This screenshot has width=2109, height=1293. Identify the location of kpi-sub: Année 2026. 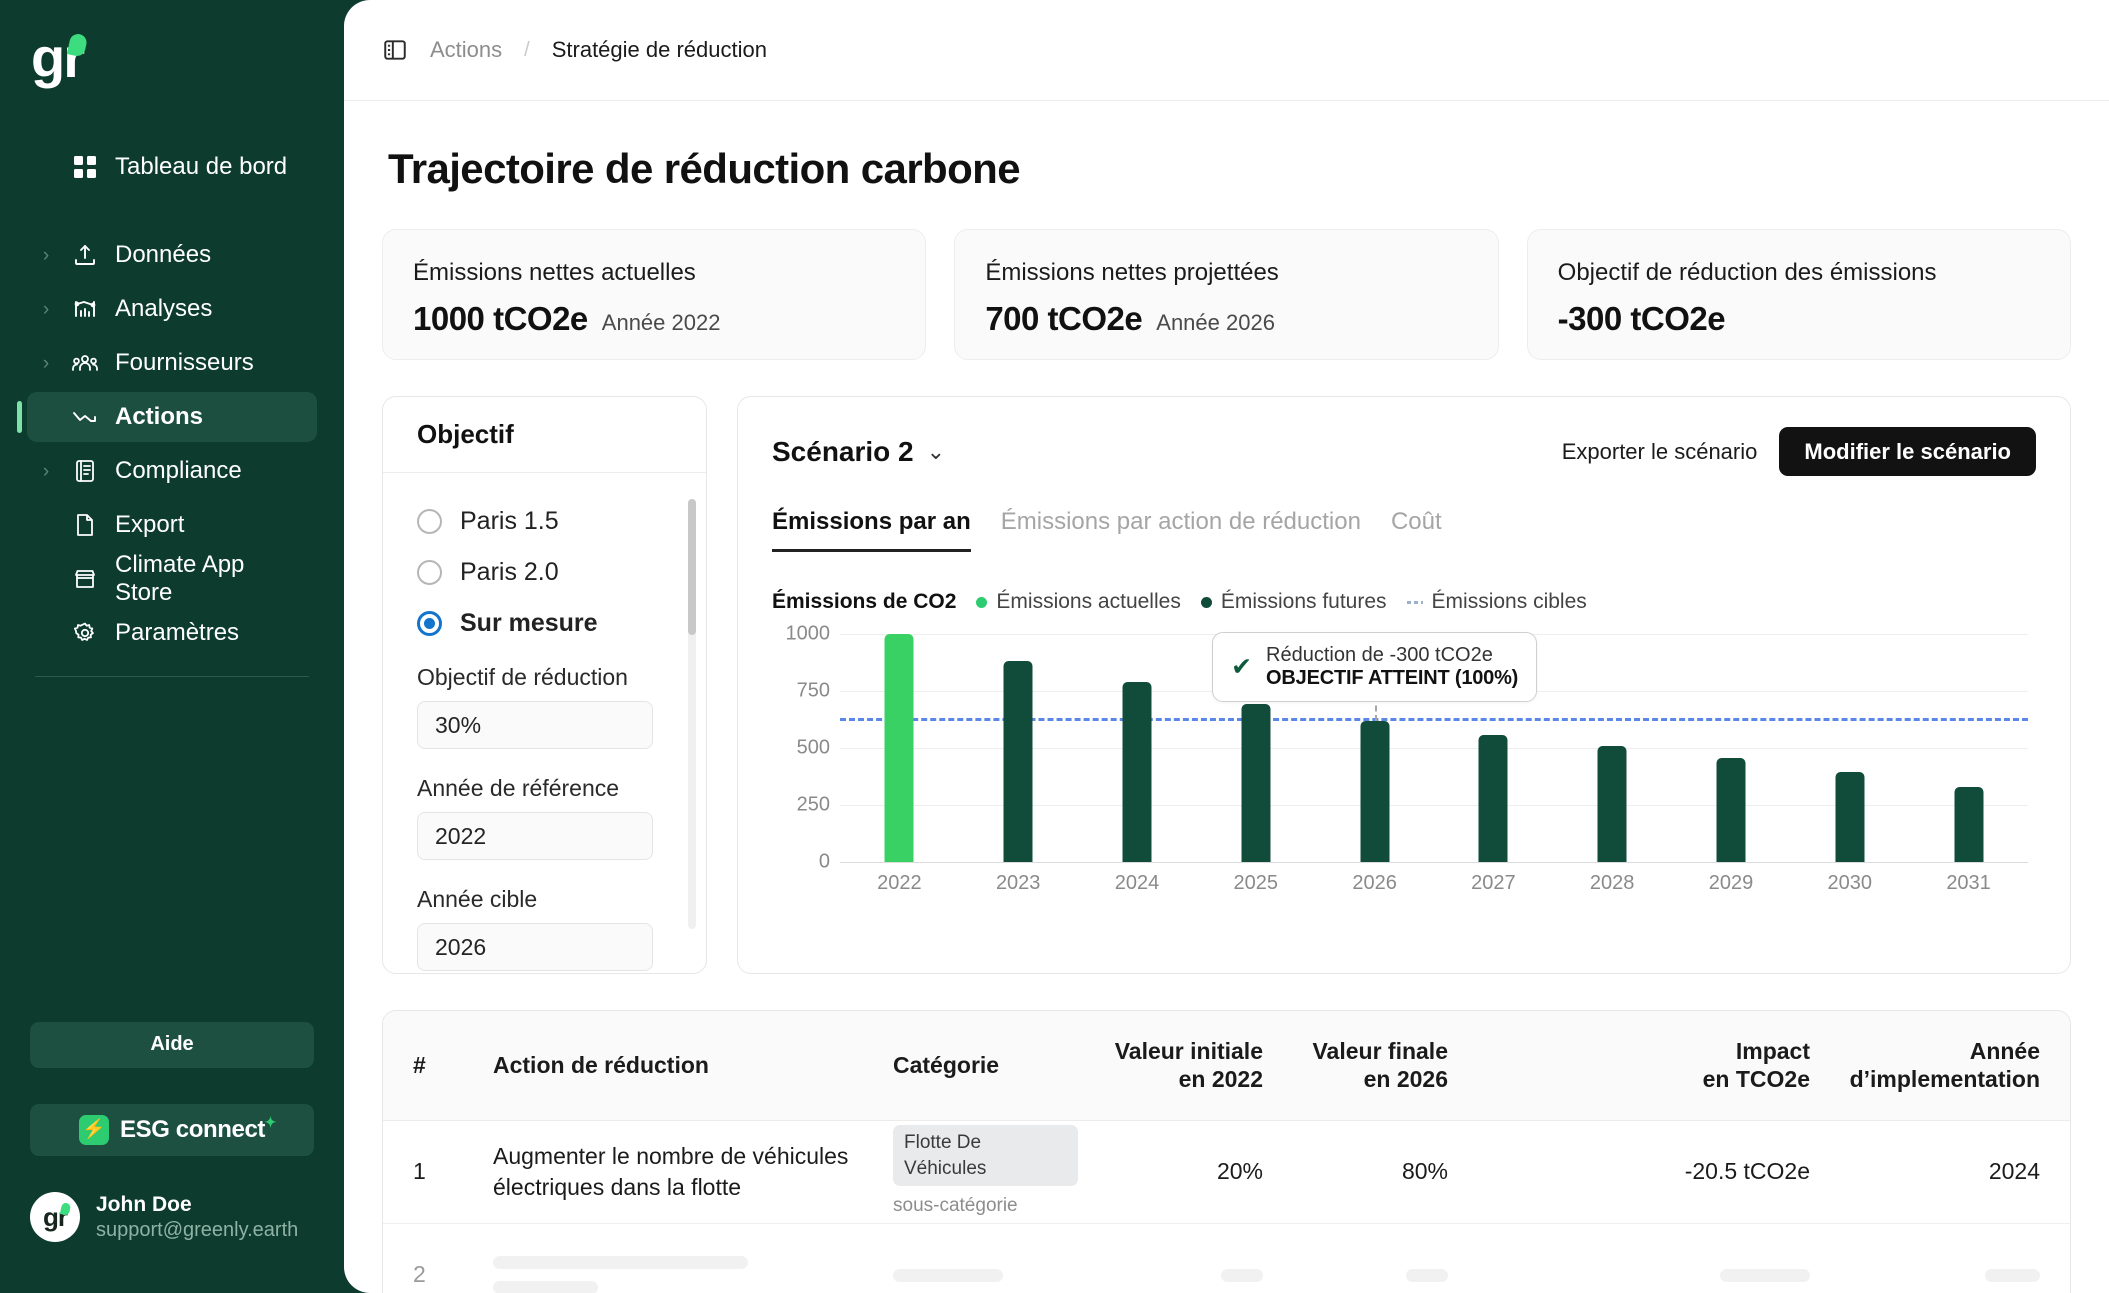
(1215, 322).